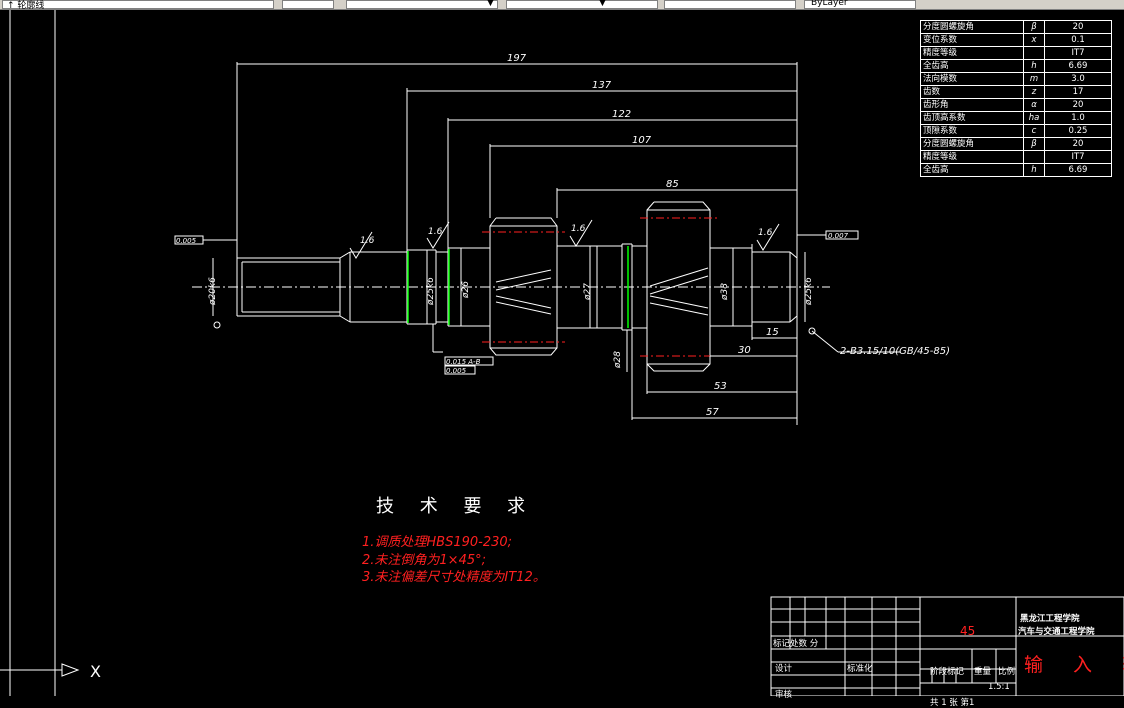 Image resolution: width=1124 pixels, height=708 pixels. I want to click on layer-dropdown: ↑ 轮廓线, so click(138, 5).